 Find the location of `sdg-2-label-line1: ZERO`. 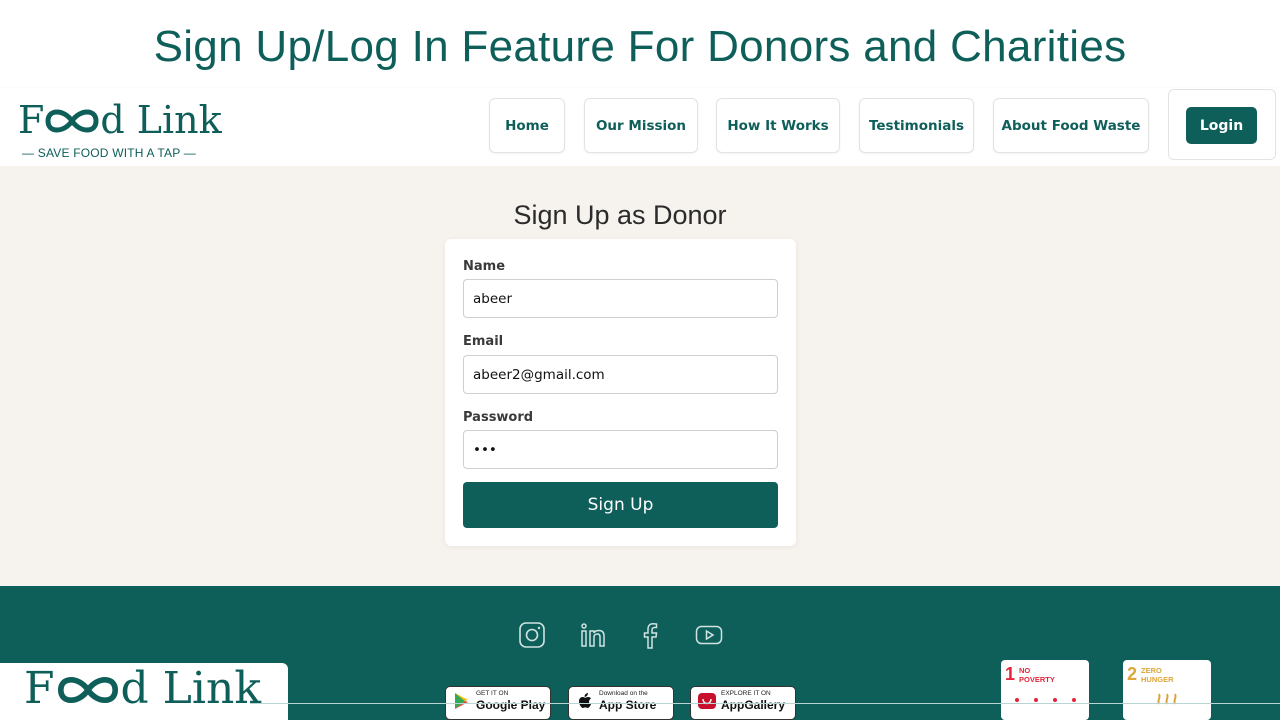

sdg-2-label-line1: ZERO is located at coordinates (1151, 670).